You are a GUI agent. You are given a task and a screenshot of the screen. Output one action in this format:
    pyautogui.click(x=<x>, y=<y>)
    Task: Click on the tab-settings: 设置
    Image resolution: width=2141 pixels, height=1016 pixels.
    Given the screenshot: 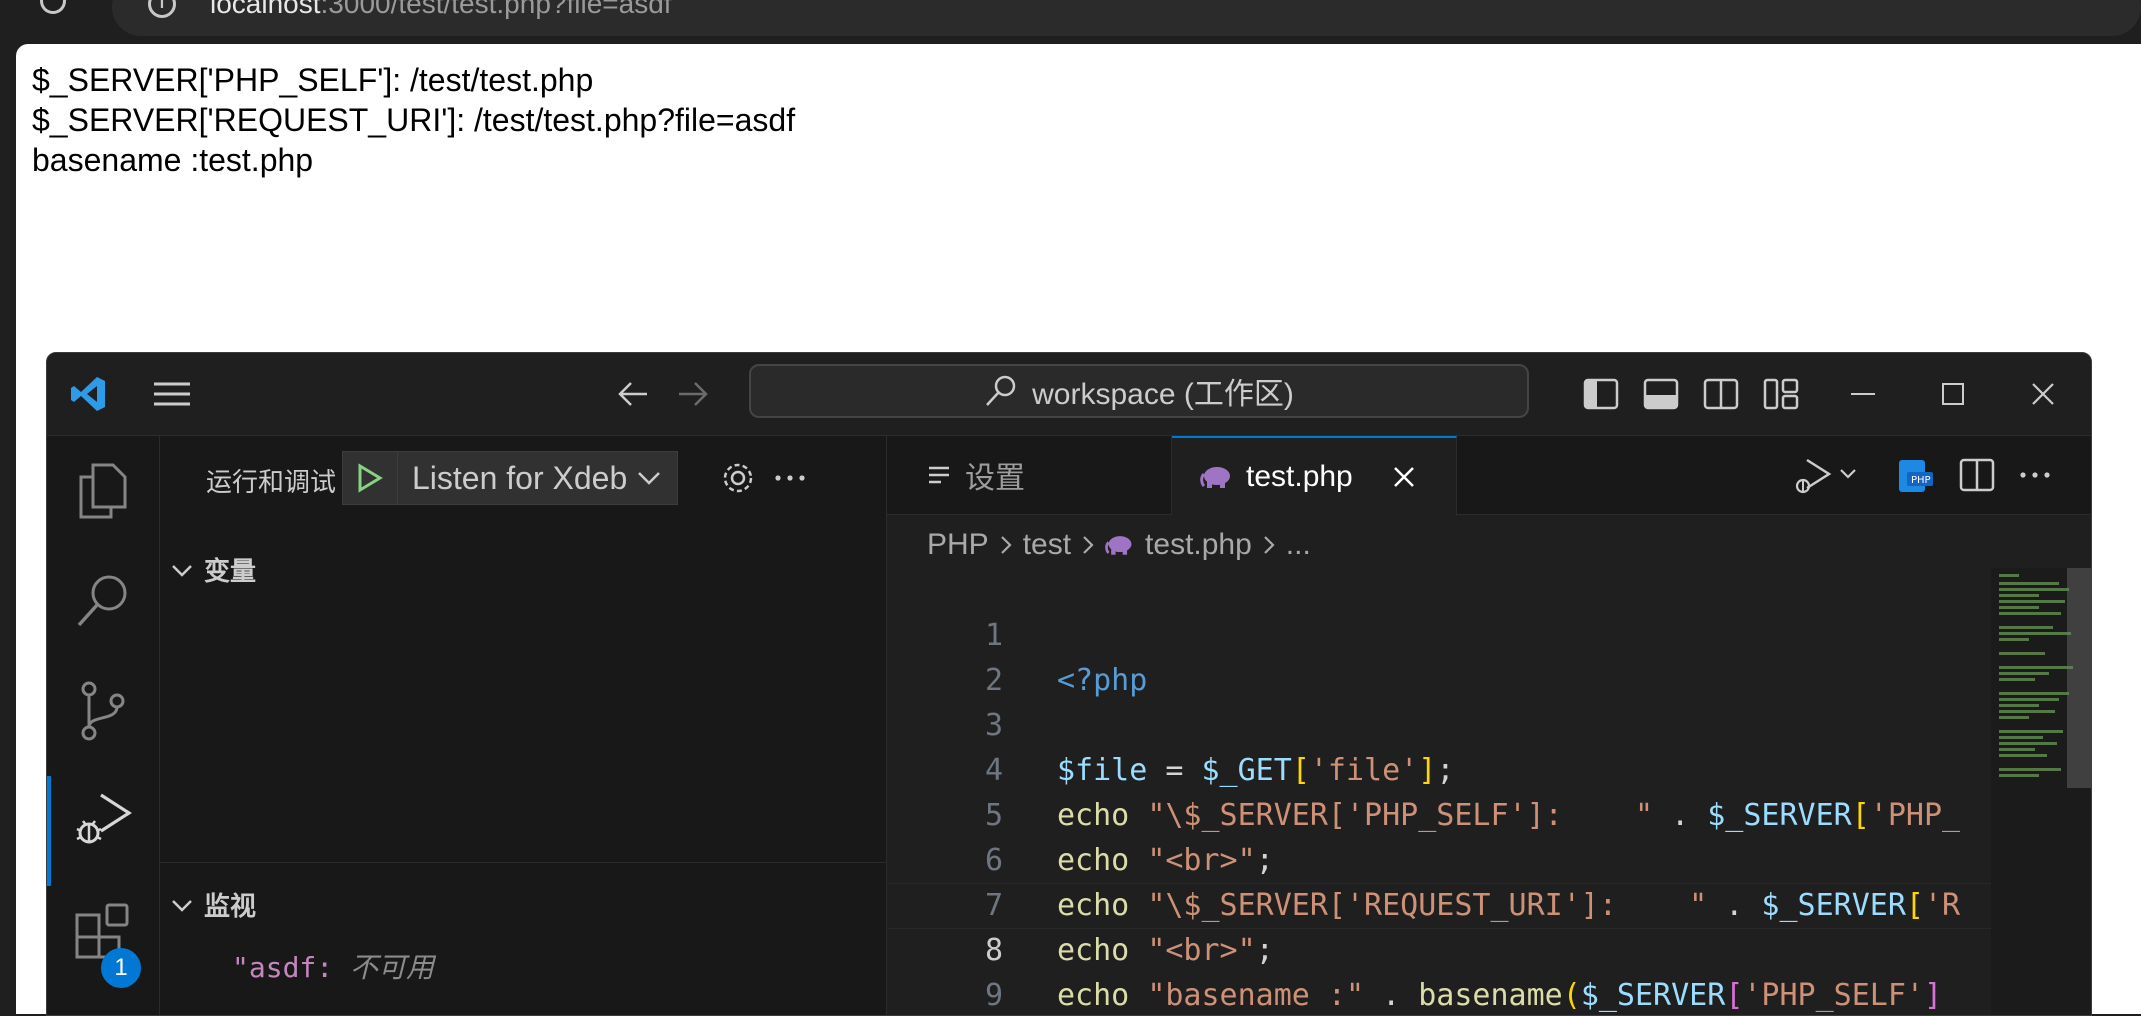 What is the action you would take?
    pyautogui.click(x=1029, y=475)
    